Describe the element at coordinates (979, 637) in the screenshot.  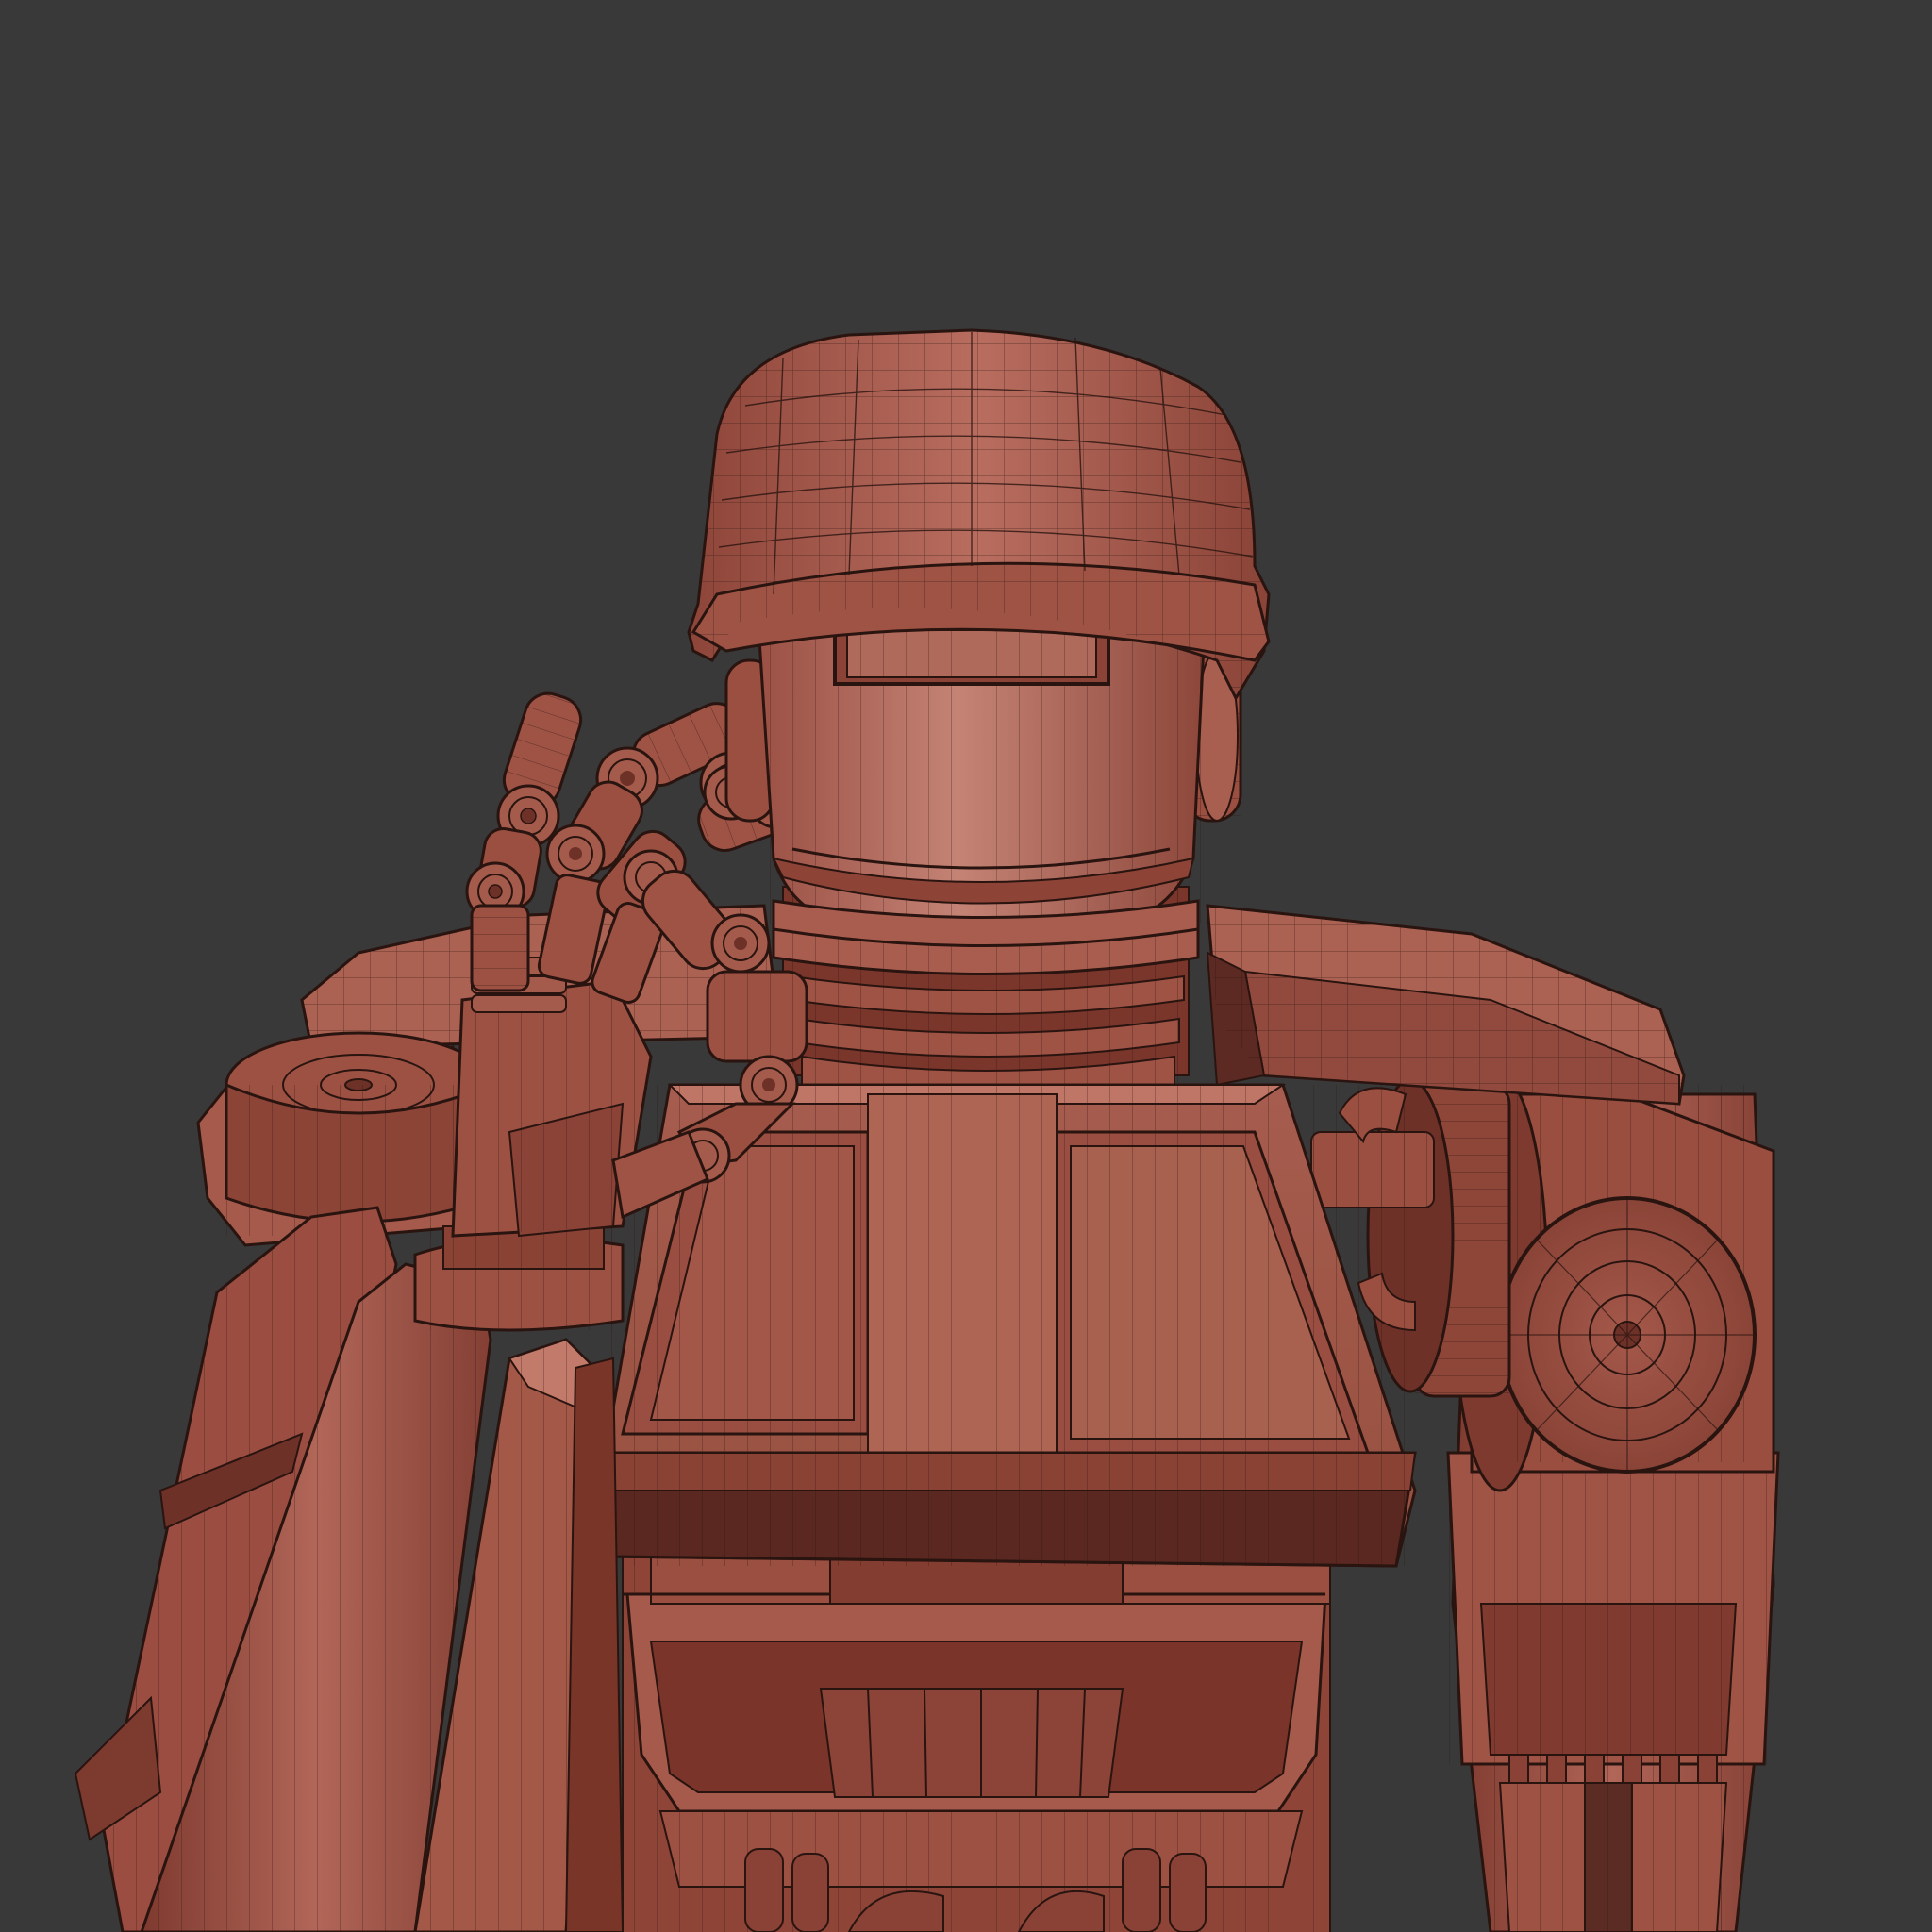
I see `head` at that location.